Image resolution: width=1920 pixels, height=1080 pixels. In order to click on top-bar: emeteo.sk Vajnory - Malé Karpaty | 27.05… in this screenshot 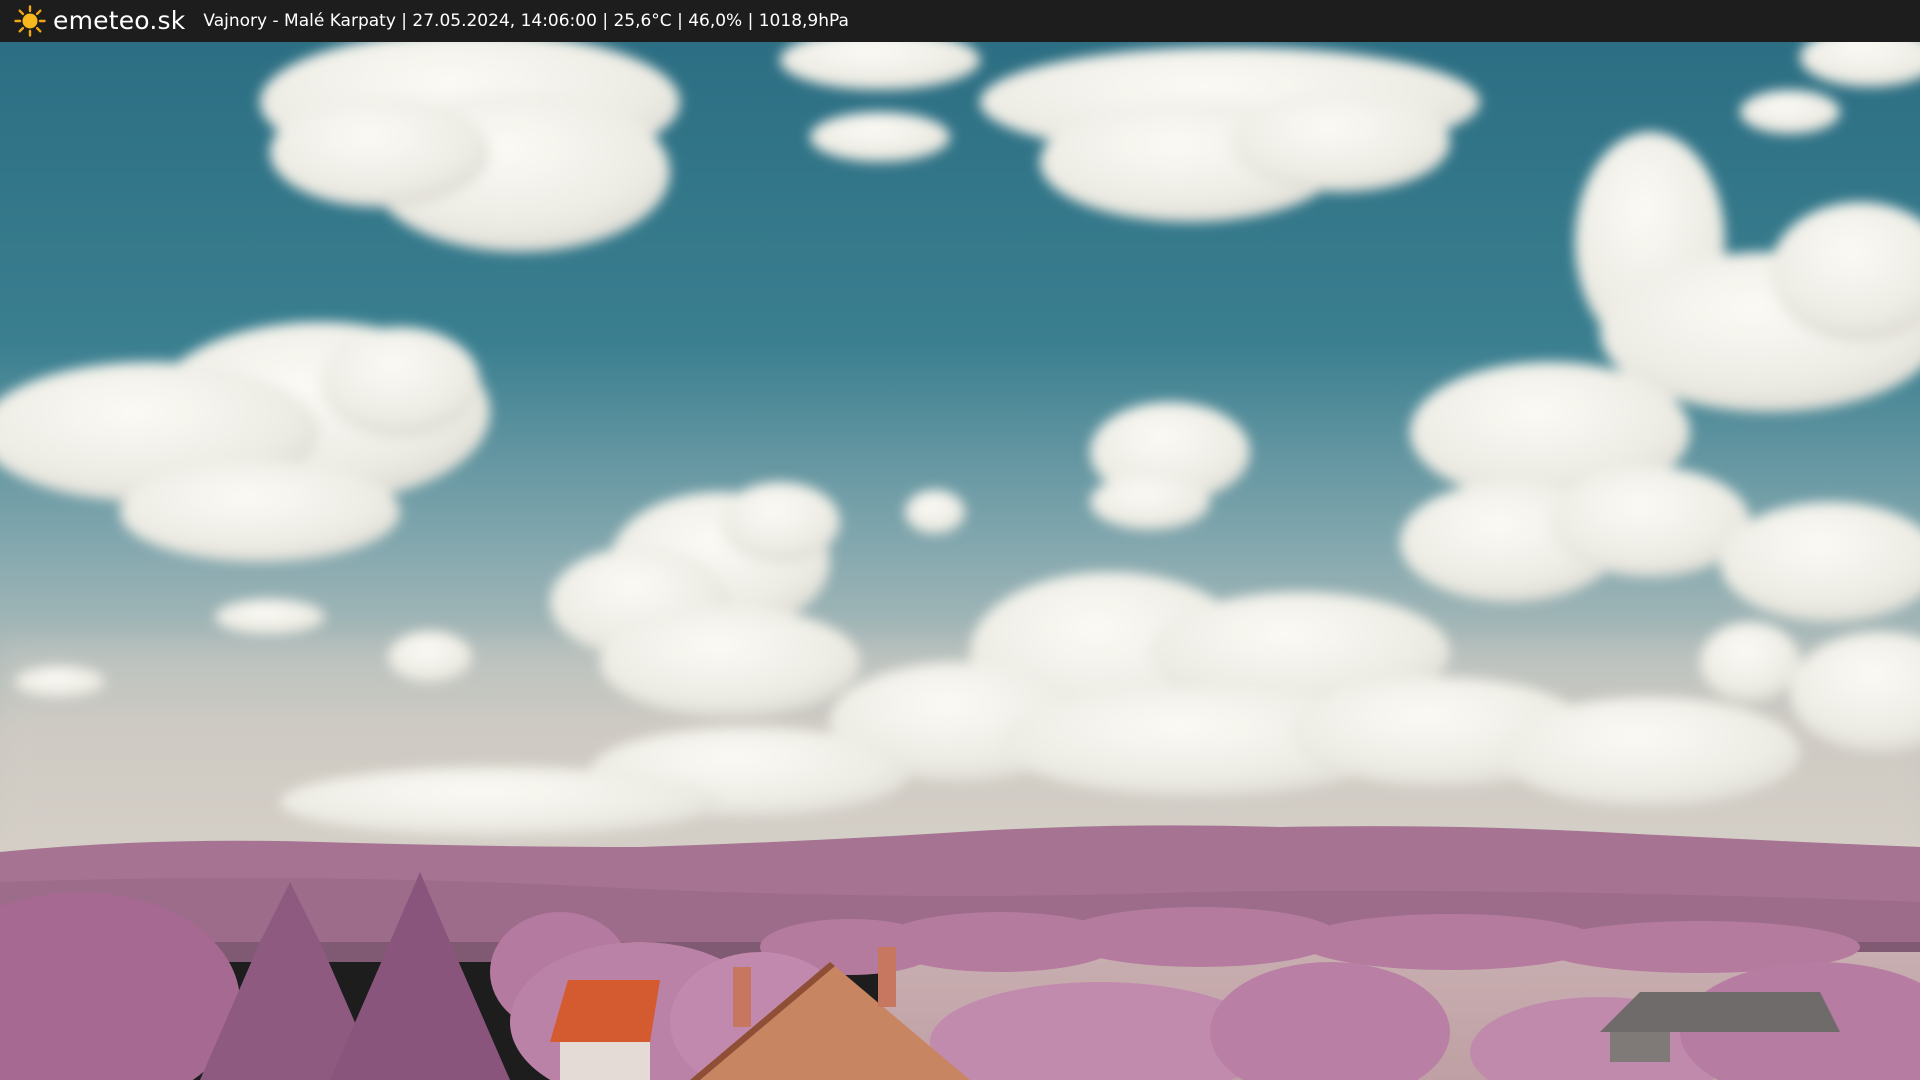, I will do `click(960, 21)`.